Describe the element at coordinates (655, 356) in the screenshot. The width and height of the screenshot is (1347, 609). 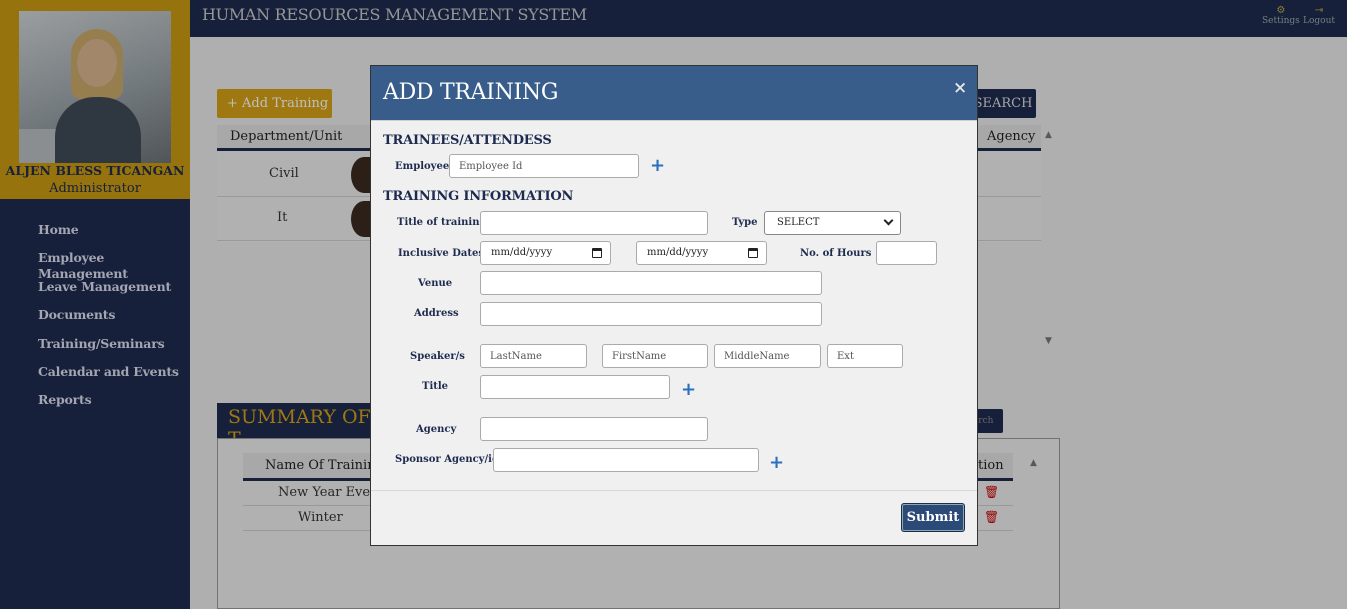
I see `speaker-firstname-input` at that location.